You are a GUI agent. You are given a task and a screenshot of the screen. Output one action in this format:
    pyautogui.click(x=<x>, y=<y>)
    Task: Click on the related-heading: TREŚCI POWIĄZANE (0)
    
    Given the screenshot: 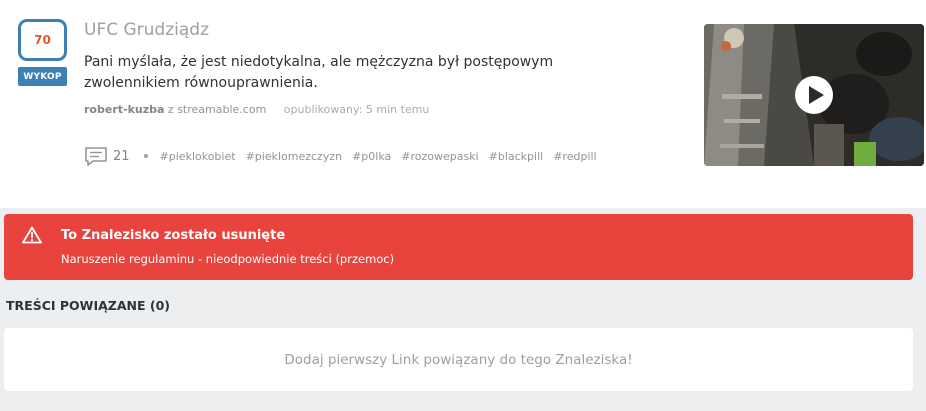 What is the action you would take?
    pyautogui.click(x=88, y=305)
    